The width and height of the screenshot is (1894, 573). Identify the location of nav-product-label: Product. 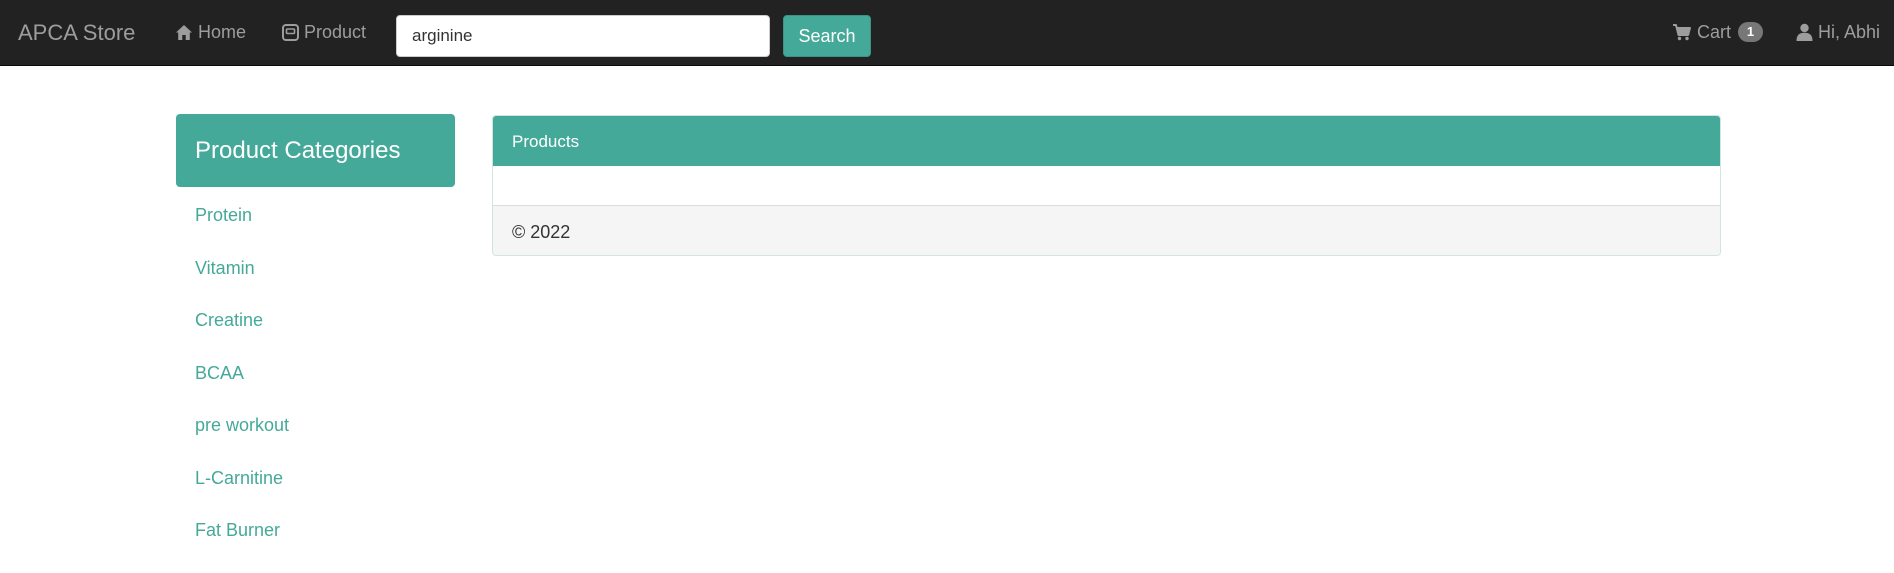
(335, 32).